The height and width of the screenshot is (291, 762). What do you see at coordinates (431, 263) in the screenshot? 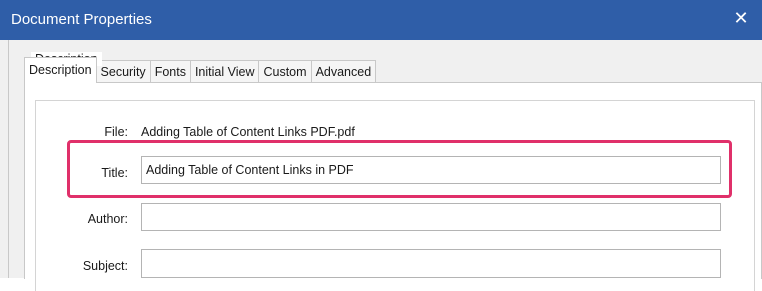
I see `subject-field` at bounding box center [431, 263].